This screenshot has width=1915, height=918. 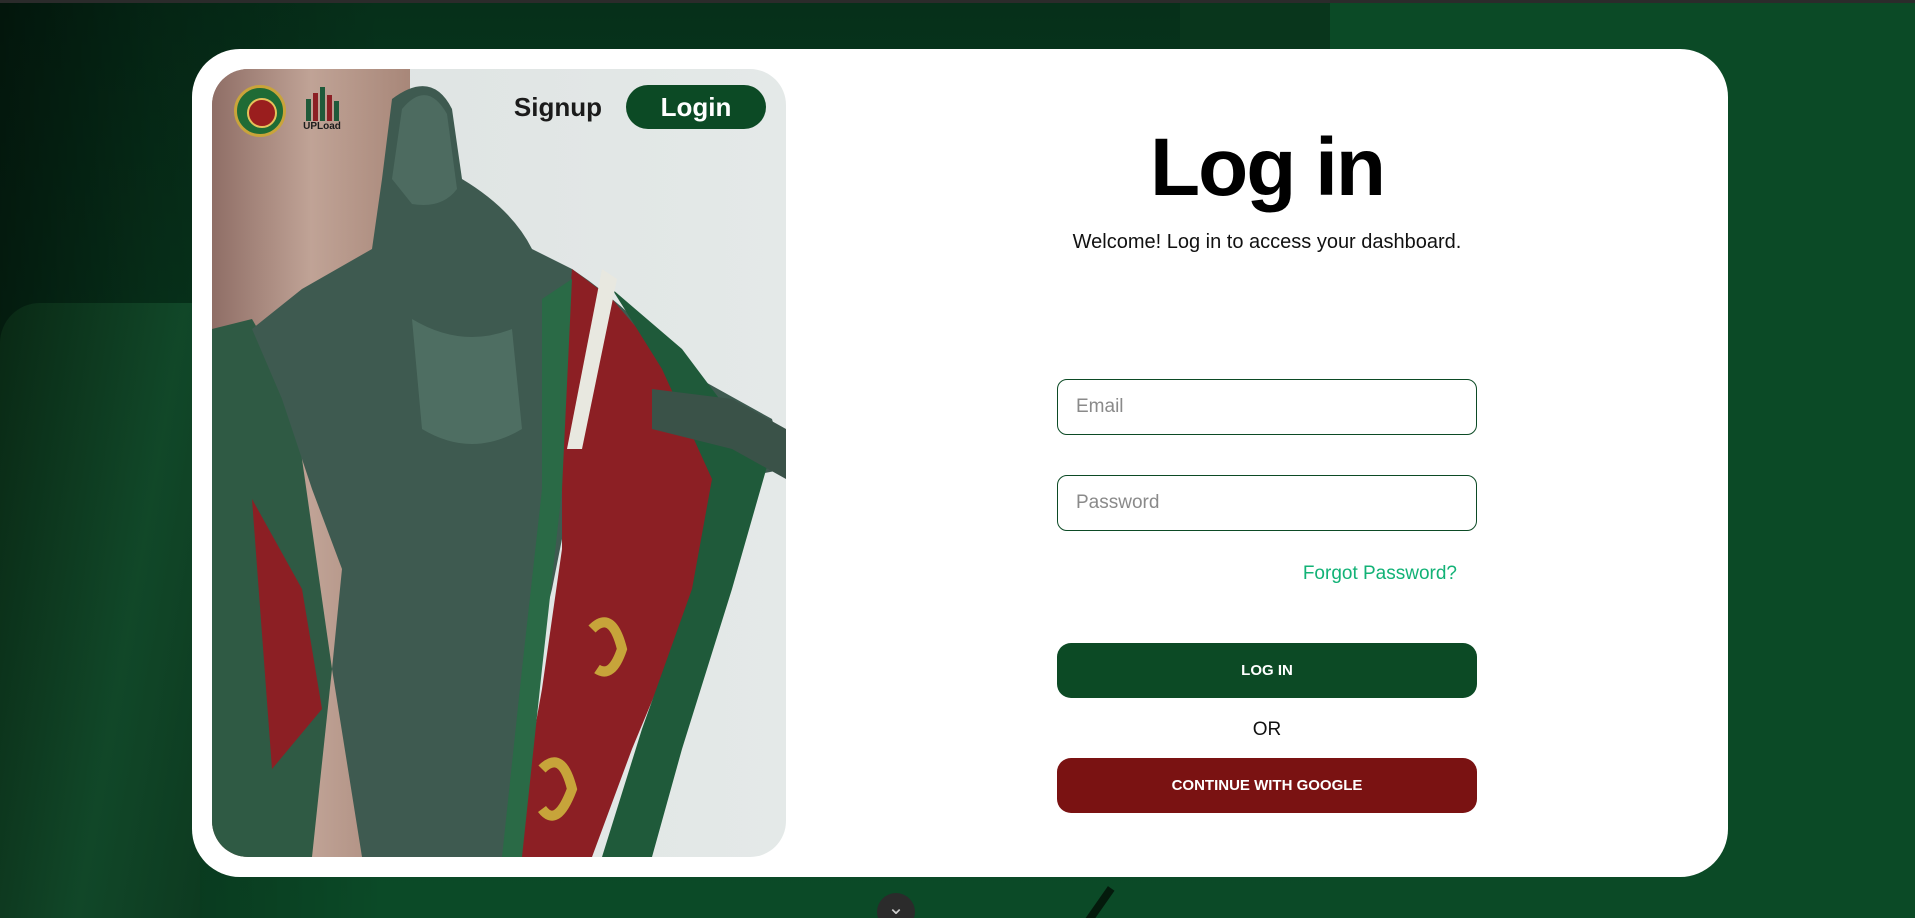 I want to click on login-nav-button: Login, so click(x=696, y=107).